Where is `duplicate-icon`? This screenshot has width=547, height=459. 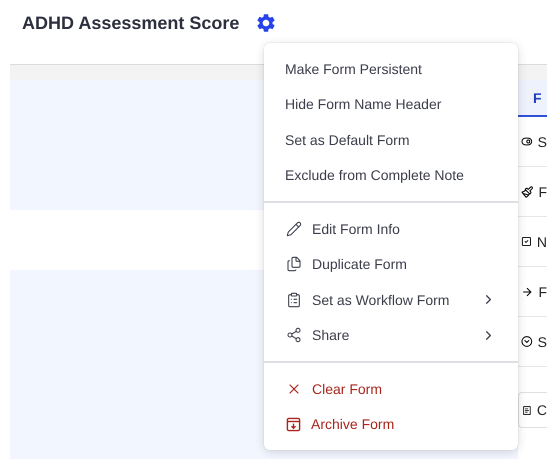
duplicate-icon is located at coordinates (294, 264).